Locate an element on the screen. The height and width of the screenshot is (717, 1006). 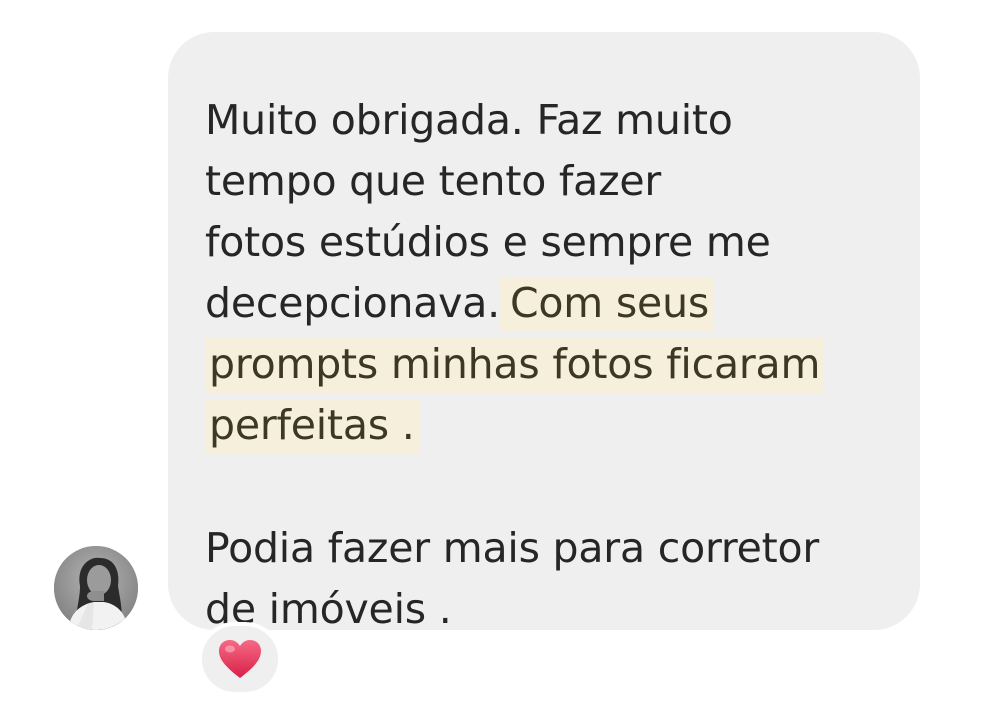
message-line-mixed: decepcionava. Com seus is located at coordinates (547, 303).